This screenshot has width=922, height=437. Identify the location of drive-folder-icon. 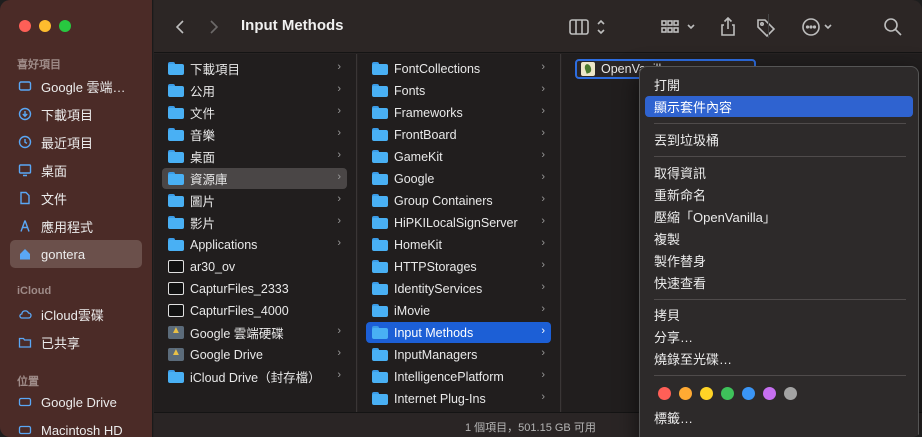
(176, 332).